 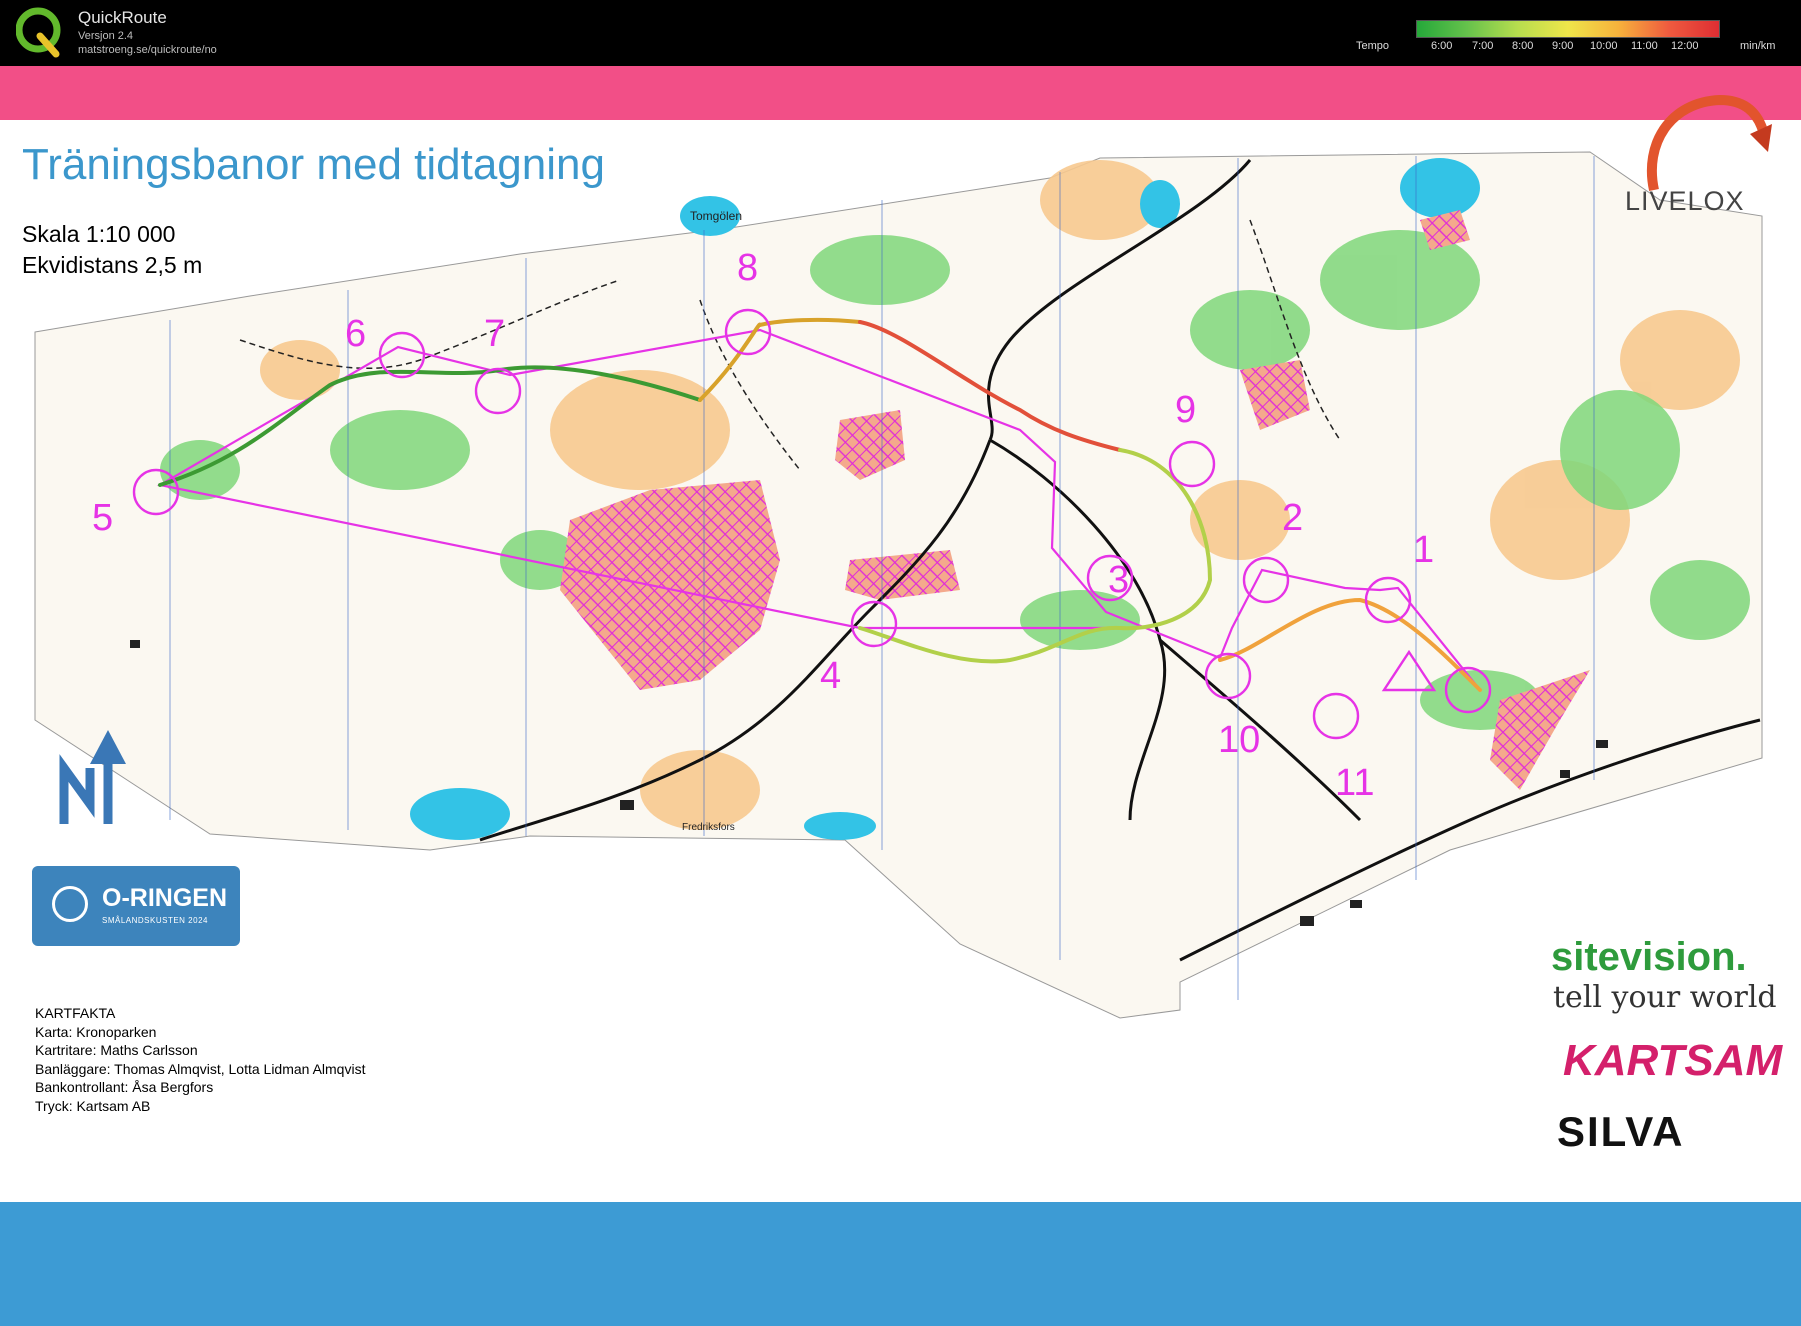 What do you see at coordinates (96, 1031) in the screenshot?
I see `map-facts-line: Karta: Kronoparken` at bounding box center [96, 1031].